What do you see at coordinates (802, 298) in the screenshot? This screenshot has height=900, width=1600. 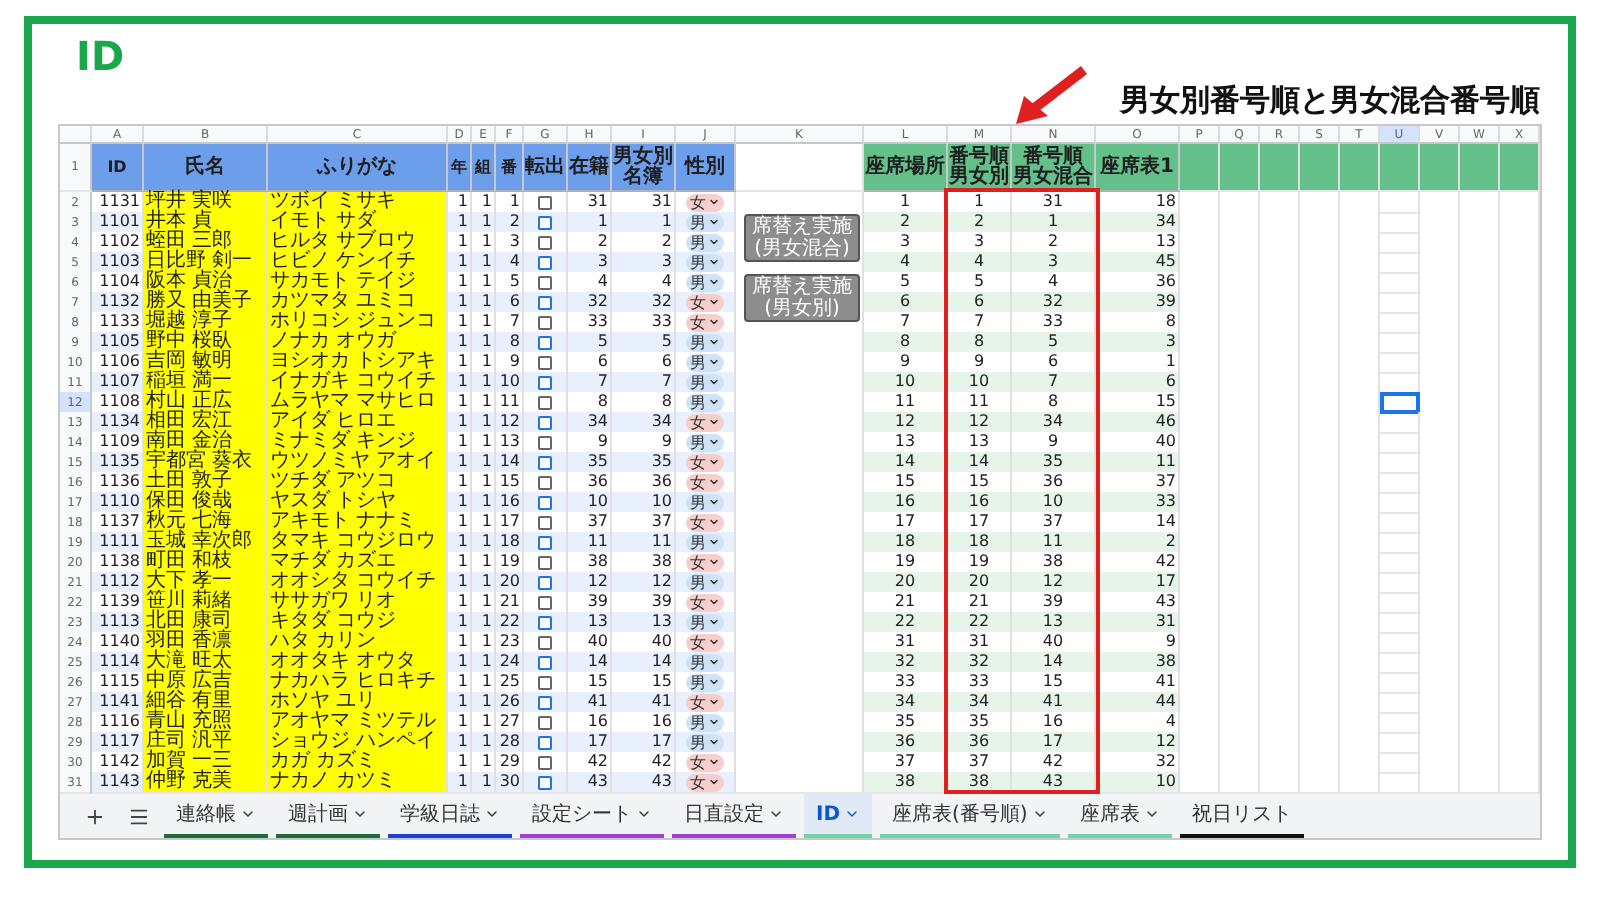 I see `shuffle-button: 席替え実施 (男女別)` at bounding box center [802, 298].